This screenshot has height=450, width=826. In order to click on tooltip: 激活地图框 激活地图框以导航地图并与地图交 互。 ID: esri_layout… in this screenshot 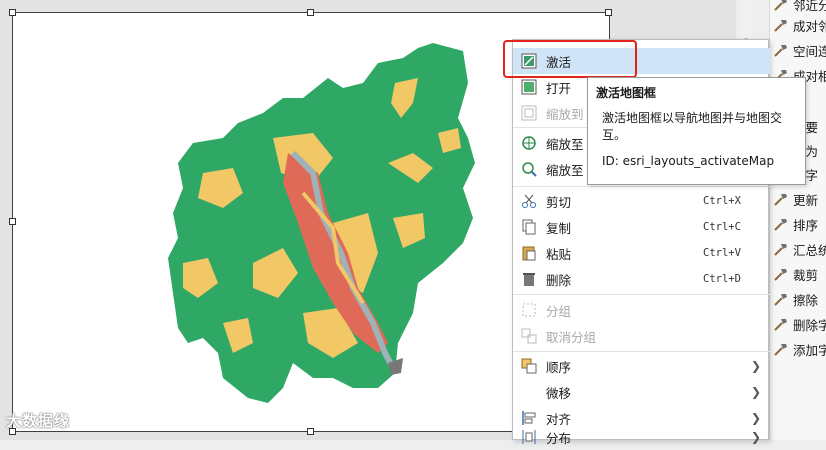, I will do `click(696, 131)`.